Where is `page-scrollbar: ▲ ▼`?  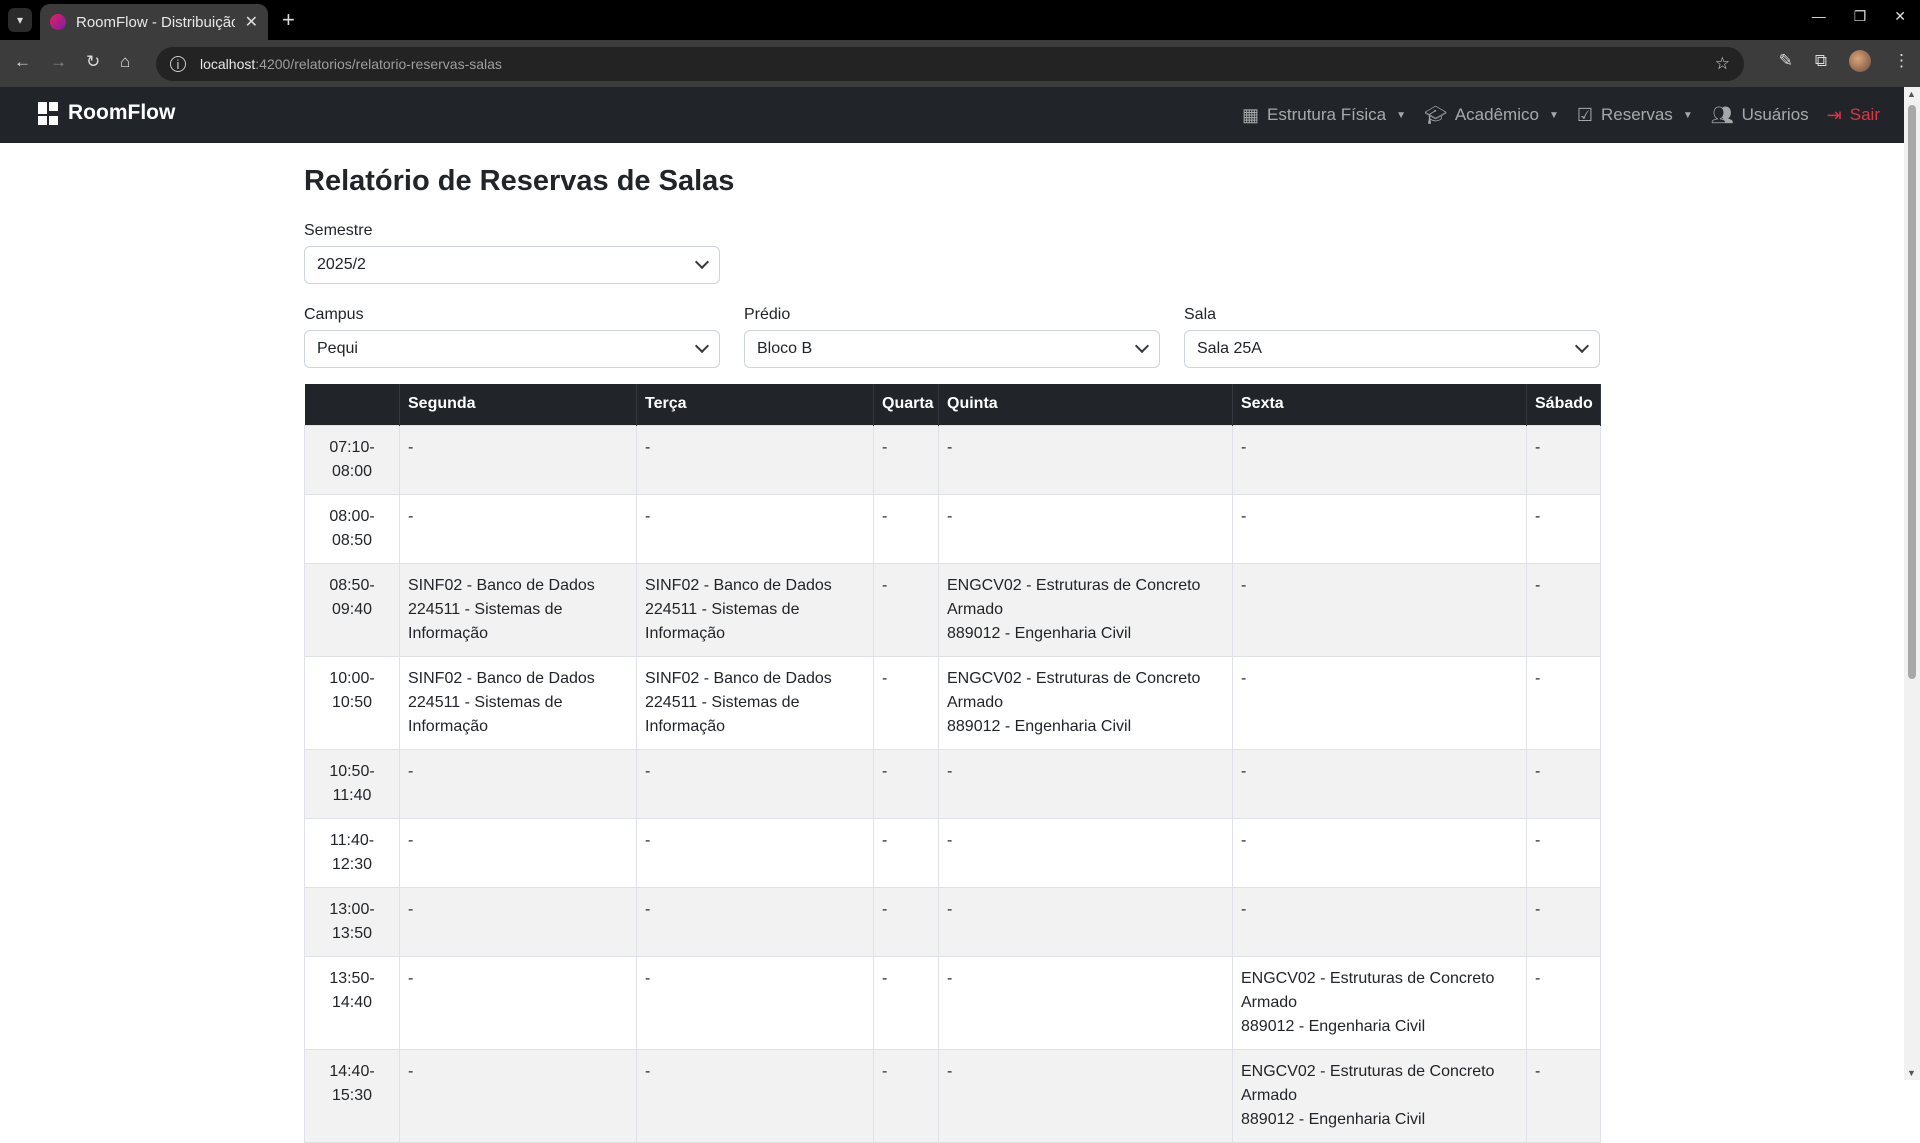
page-scrollbar: ▲ ▼ is located at coordinates (1912, 583).